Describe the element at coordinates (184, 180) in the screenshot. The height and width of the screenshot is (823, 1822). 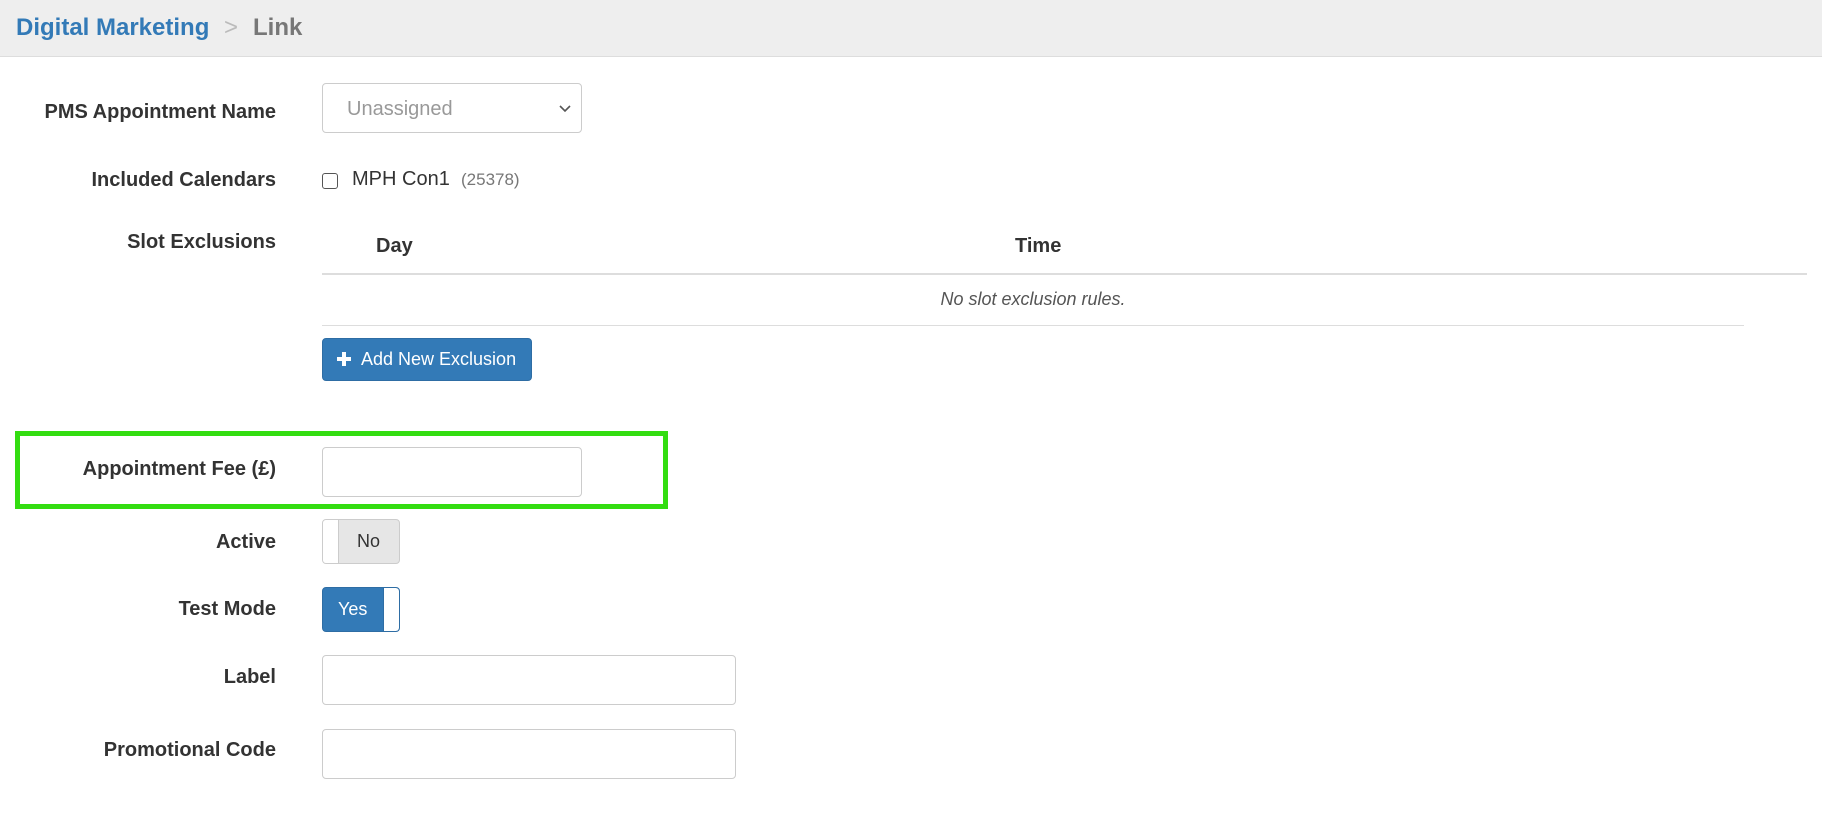
I see `included-calendars-label: Included Calendars` at that location.